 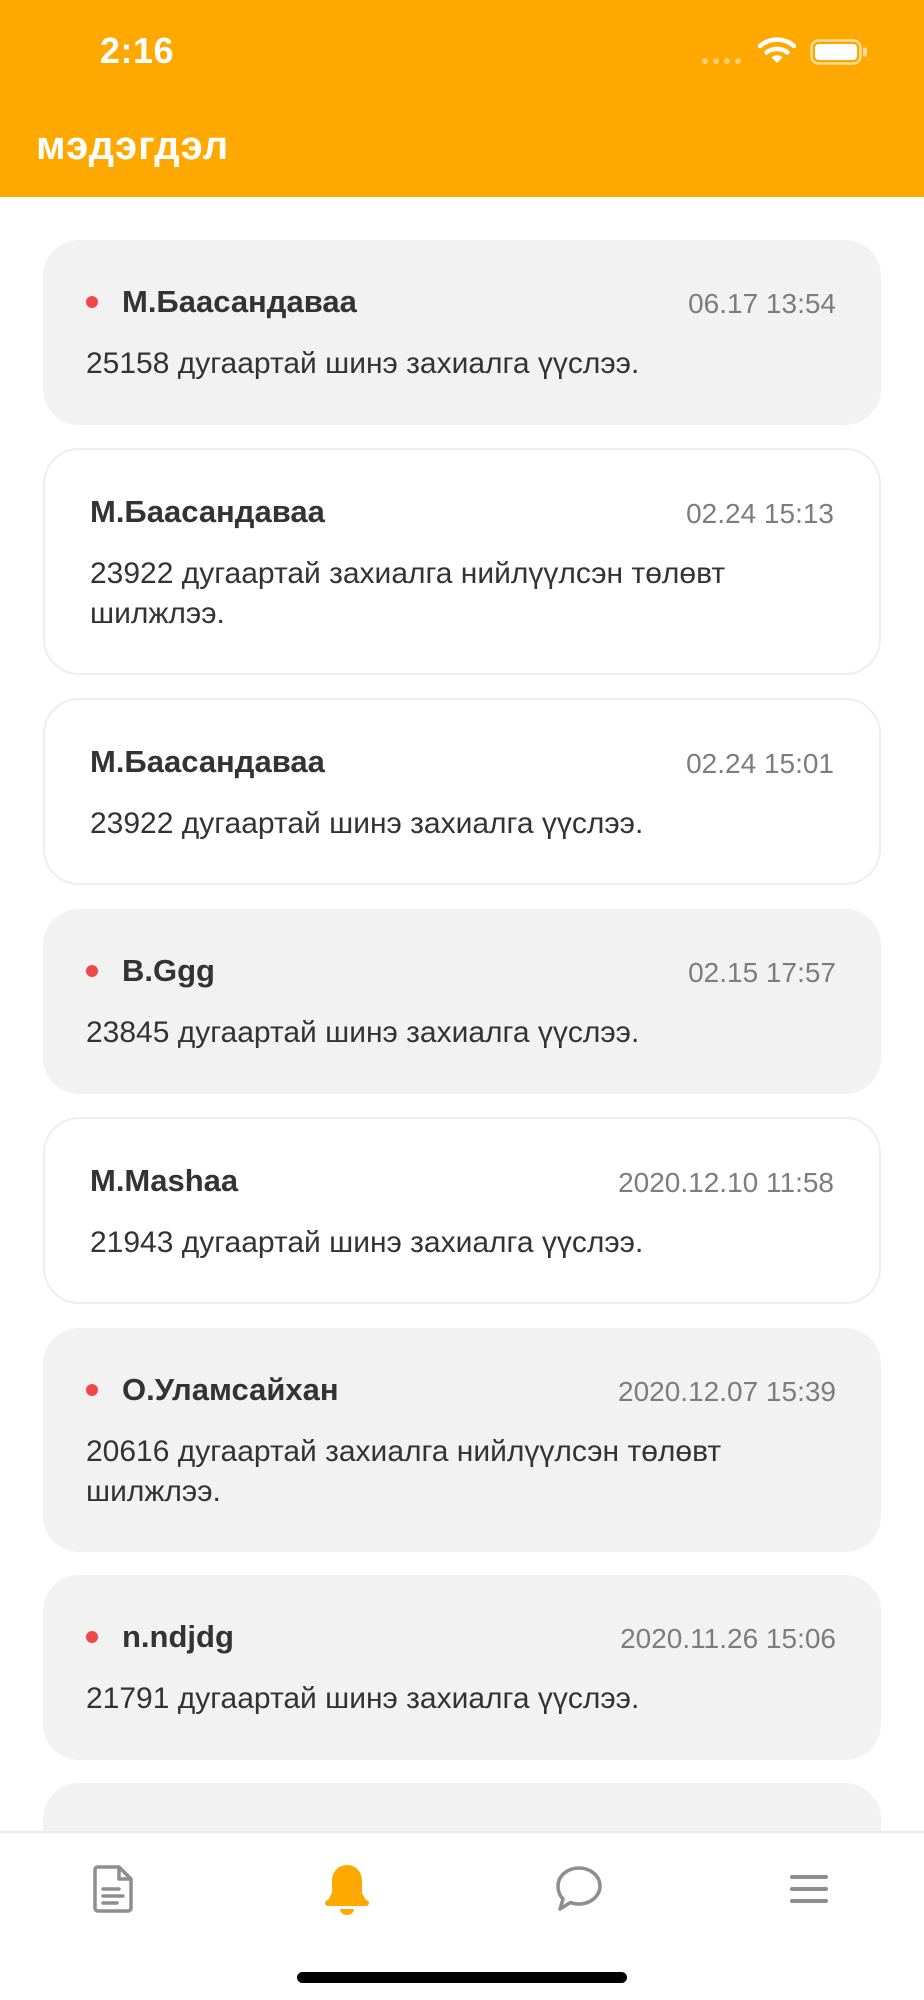 I want to click on tab-chat, so click(x=579, y=1889).